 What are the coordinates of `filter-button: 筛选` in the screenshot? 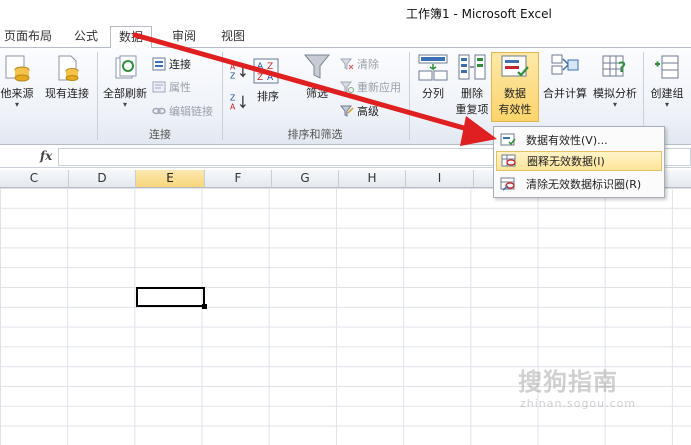 It's located at (317, 76).